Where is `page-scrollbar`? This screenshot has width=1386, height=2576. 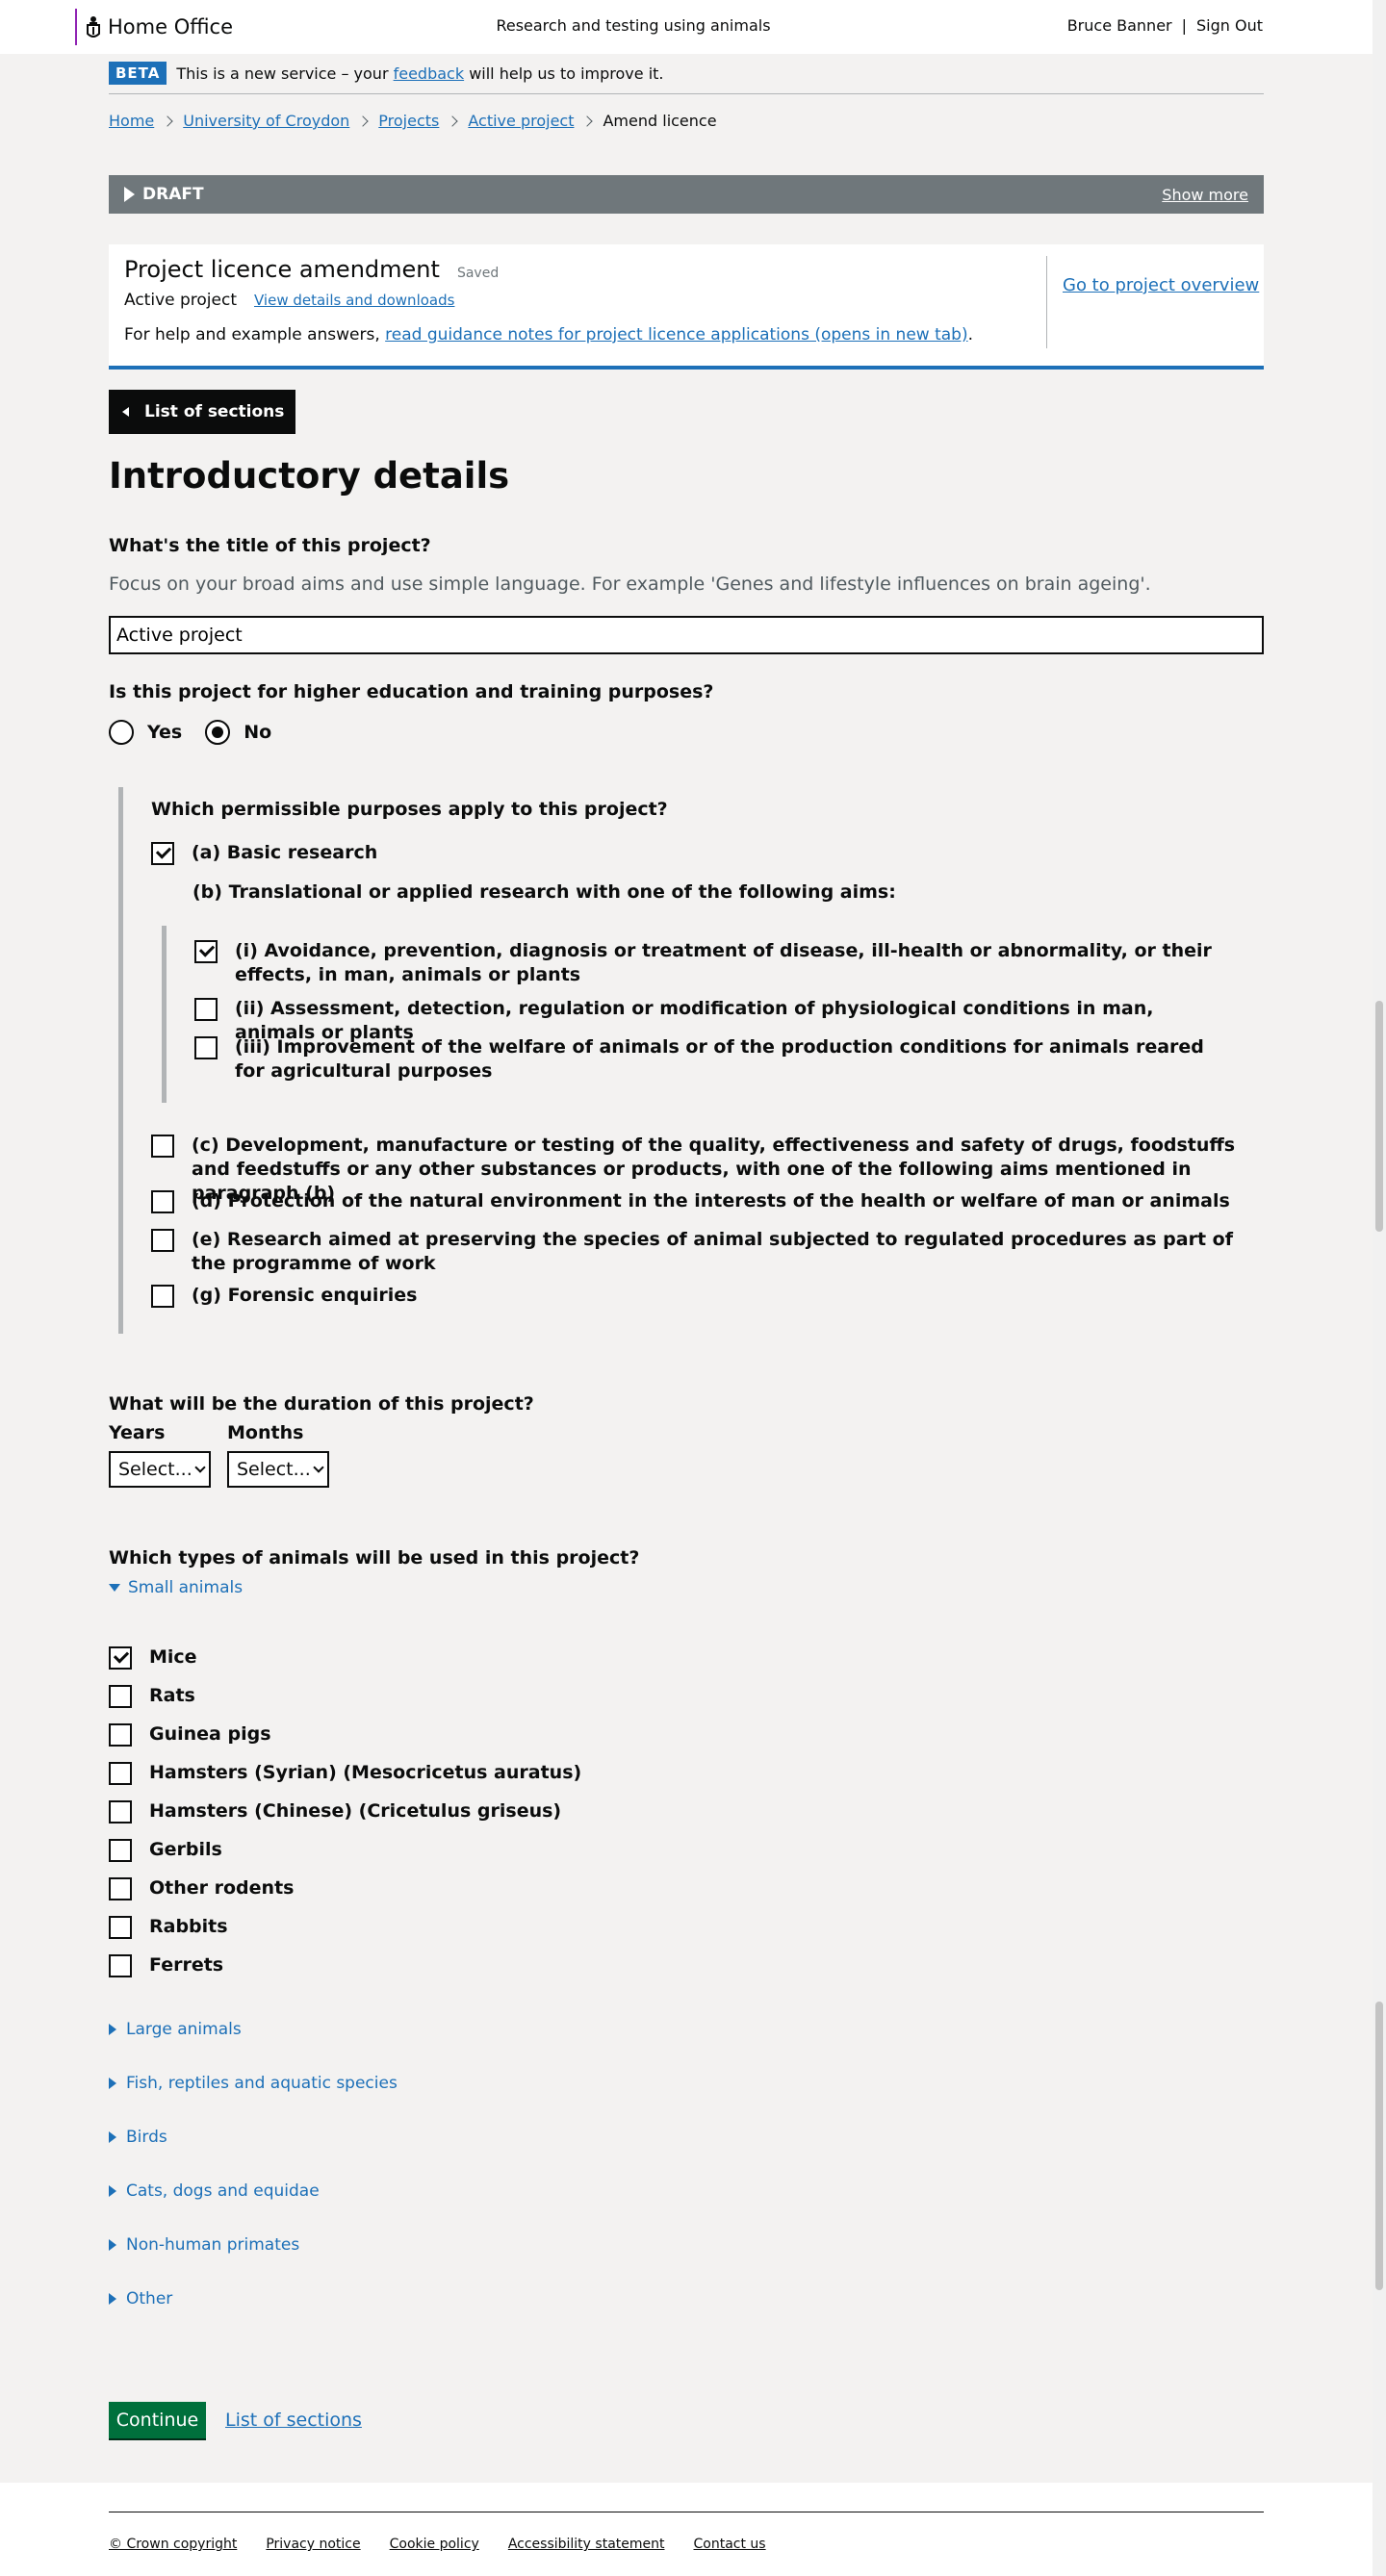 page-scrollbar is located at coordinates (1379, 1288).